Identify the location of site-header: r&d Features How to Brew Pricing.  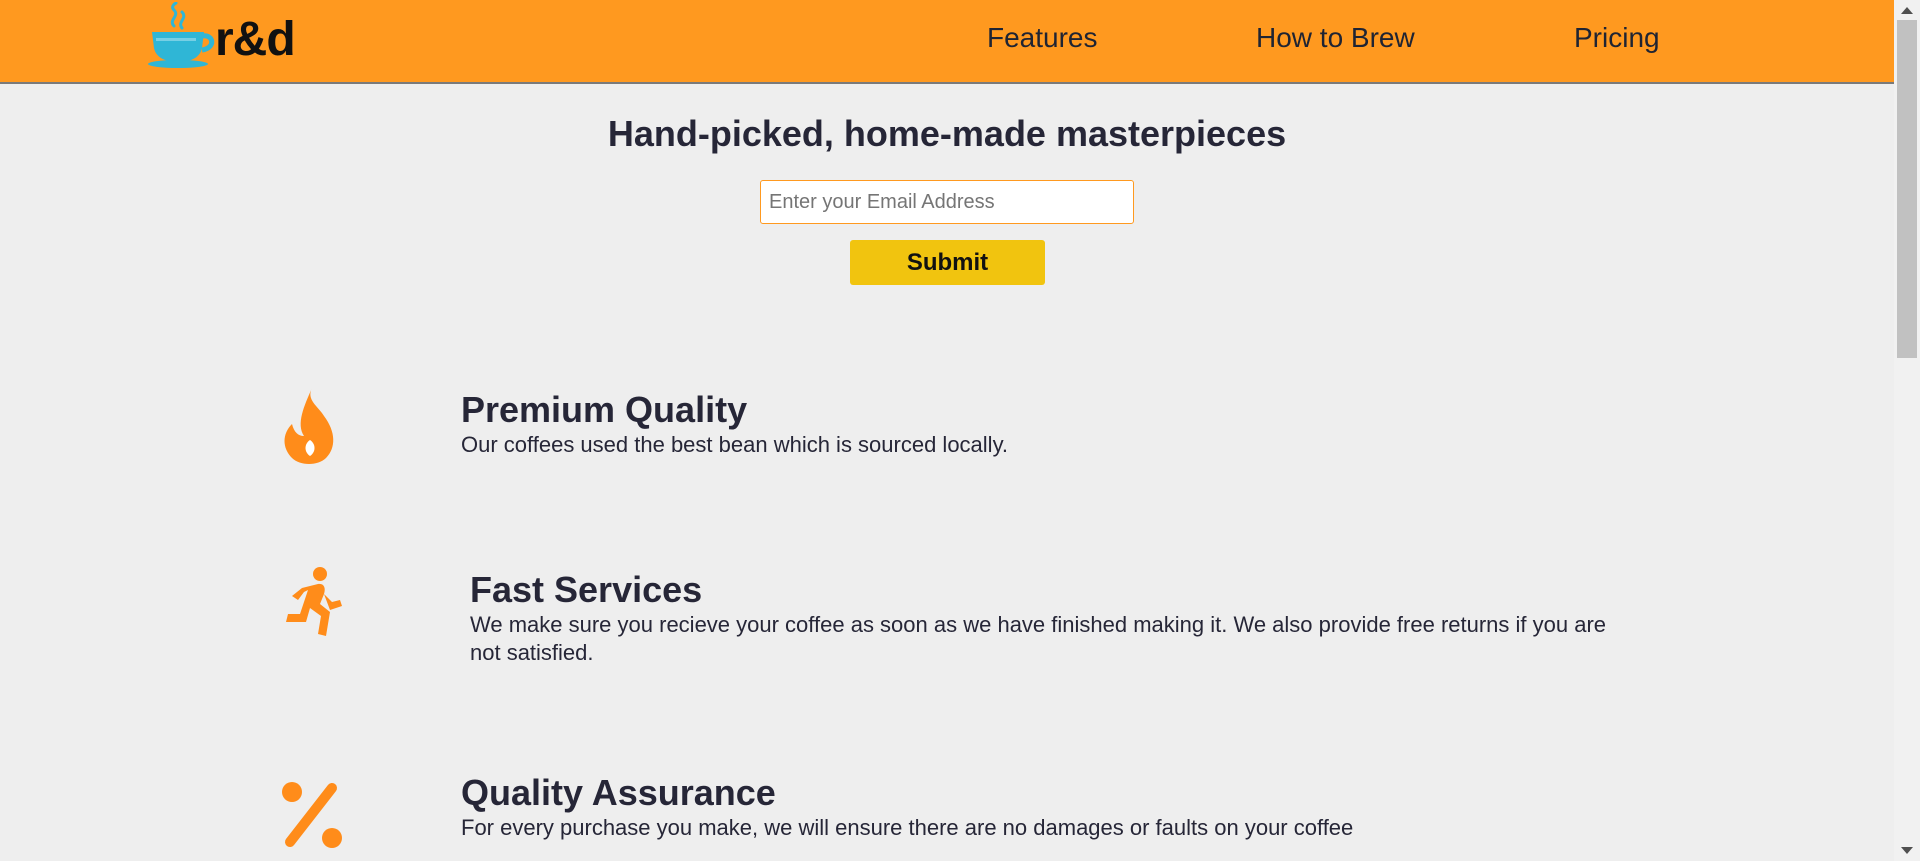
(947, 42).